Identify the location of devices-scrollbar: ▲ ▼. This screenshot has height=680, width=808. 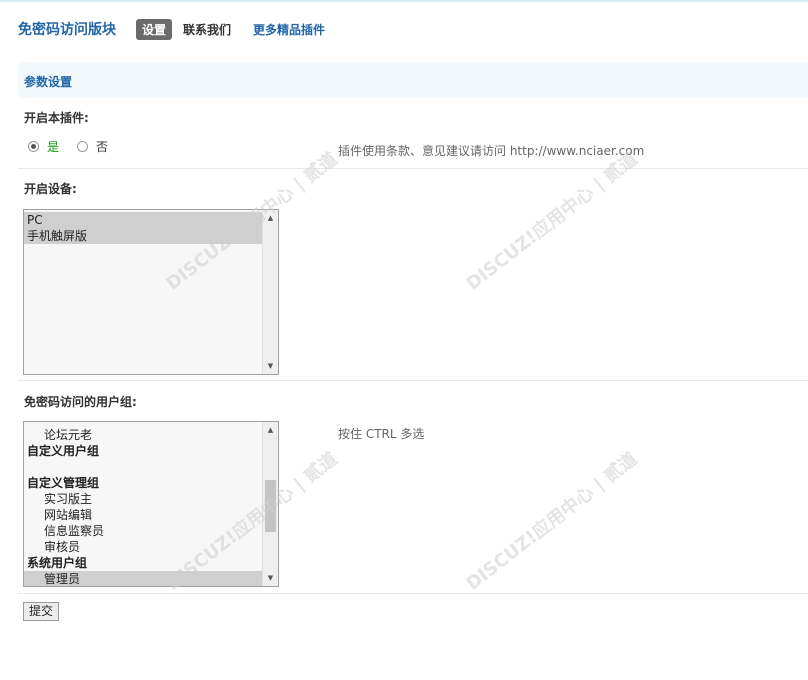
(270, 292).